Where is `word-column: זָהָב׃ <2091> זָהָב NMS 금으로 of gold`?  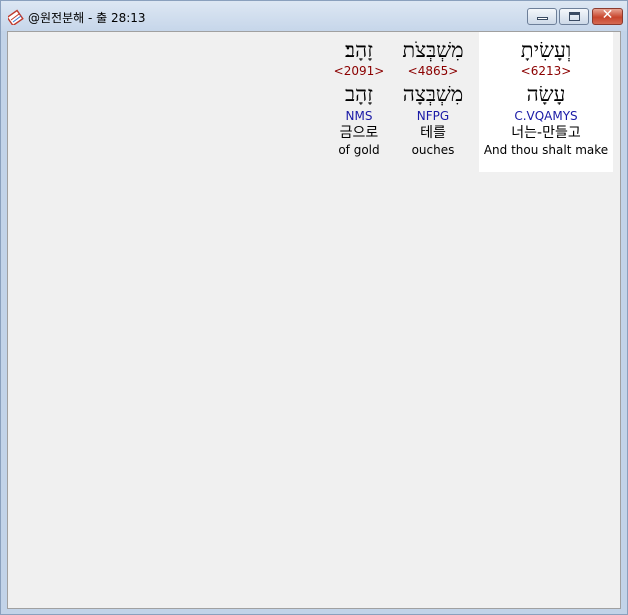 word-column: זָהָב׃ <2091> זָהָב NMS 금으로 of gold is located at coordinates (359, 102).